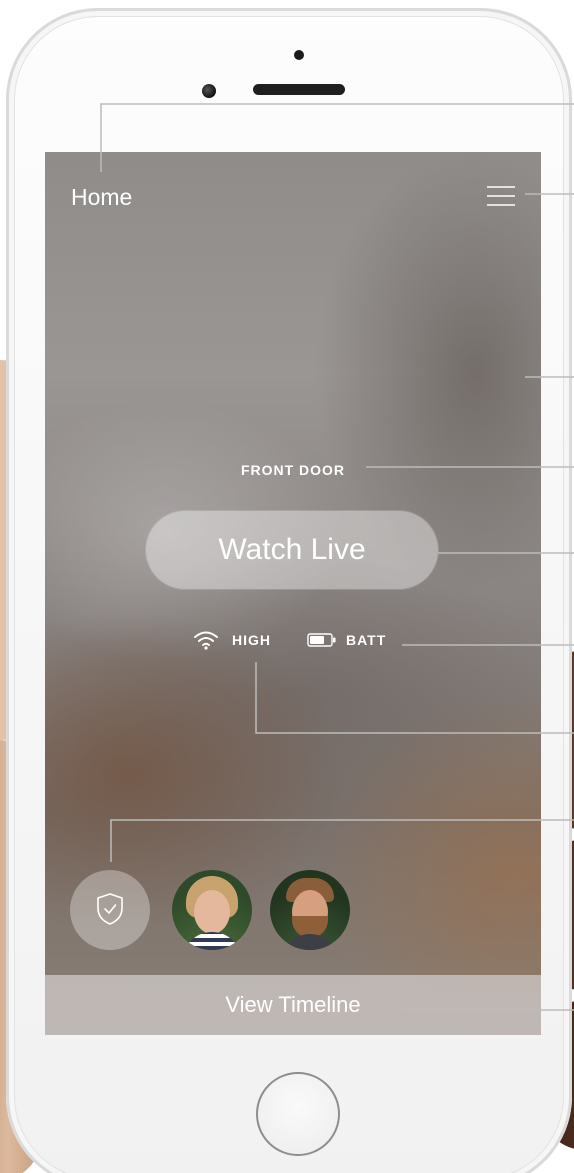  Describe the element at coordinates (317, 640) in the screenshot. I see `battery-level-fill` at that location.